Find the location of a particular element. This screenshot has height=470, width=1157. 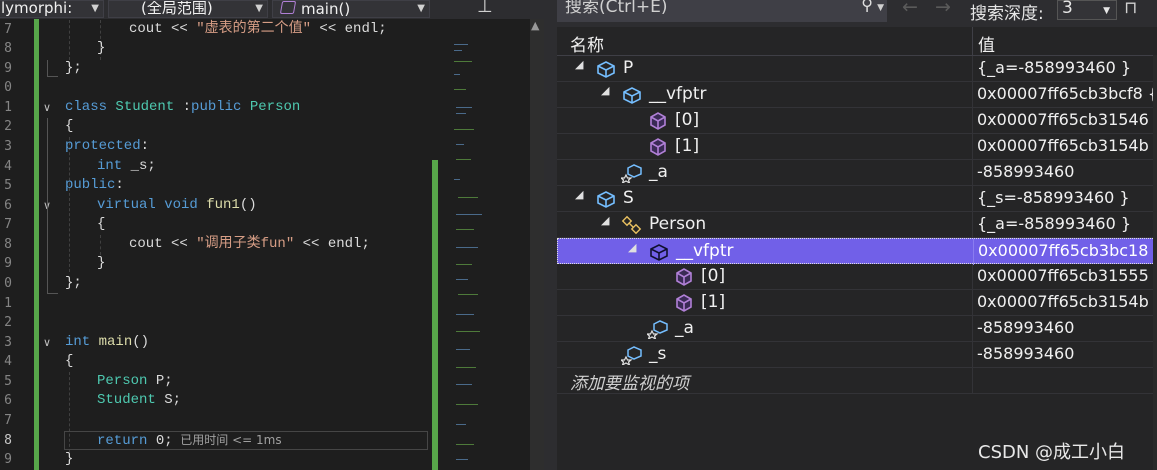

watch-name: [1] is located at coordinates (713, 302).